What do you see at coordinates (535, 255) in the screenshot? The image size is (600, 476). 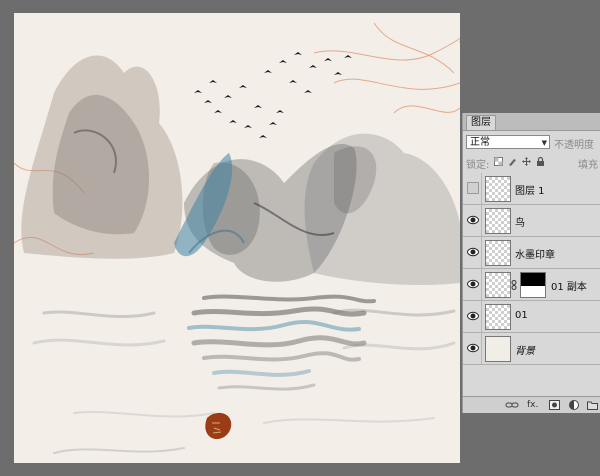 I see `layer-name: 水墨印章` at bounding box center [535, 255].